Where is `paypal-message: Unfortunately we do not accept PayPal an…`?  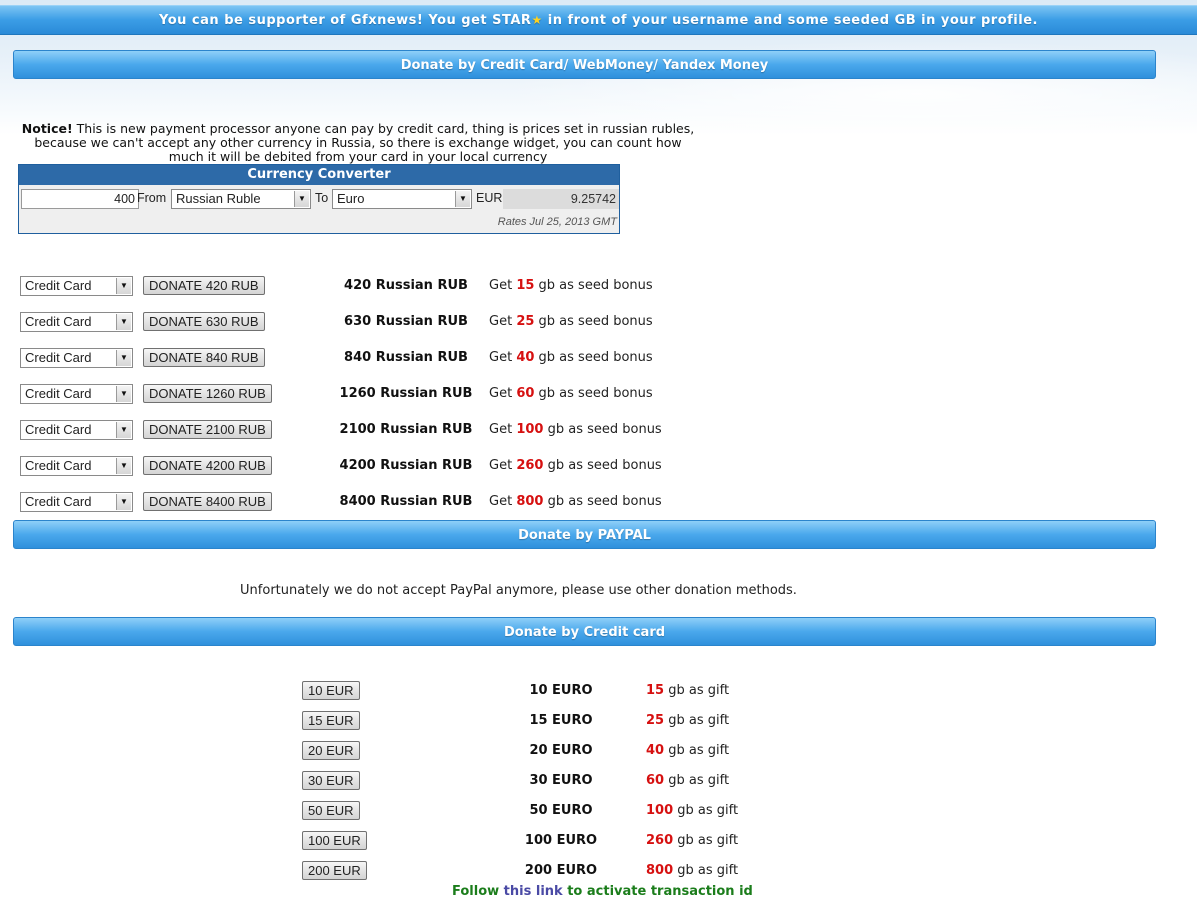 paypal-message: Unfortunately we do not accept PayPal an… is located at coordinates (518, 590).